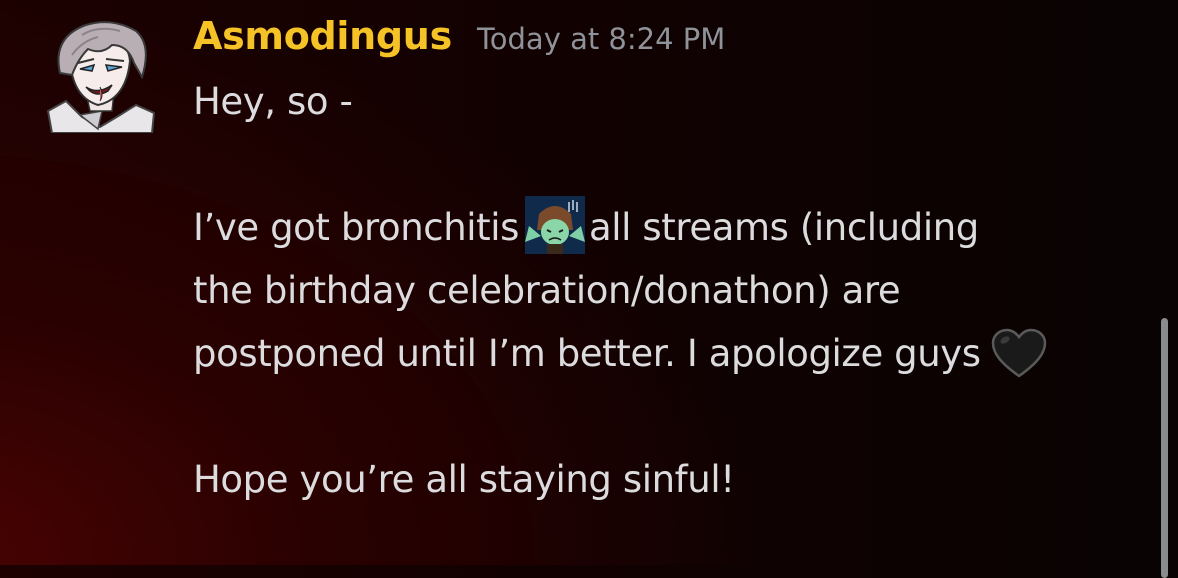 Image resolution: width=1178 pixels, height=578 pixels. Describe the element at coordinates (356, 227) in the screenshot. I see `message-text: I’ve got bronchitis` at that location.